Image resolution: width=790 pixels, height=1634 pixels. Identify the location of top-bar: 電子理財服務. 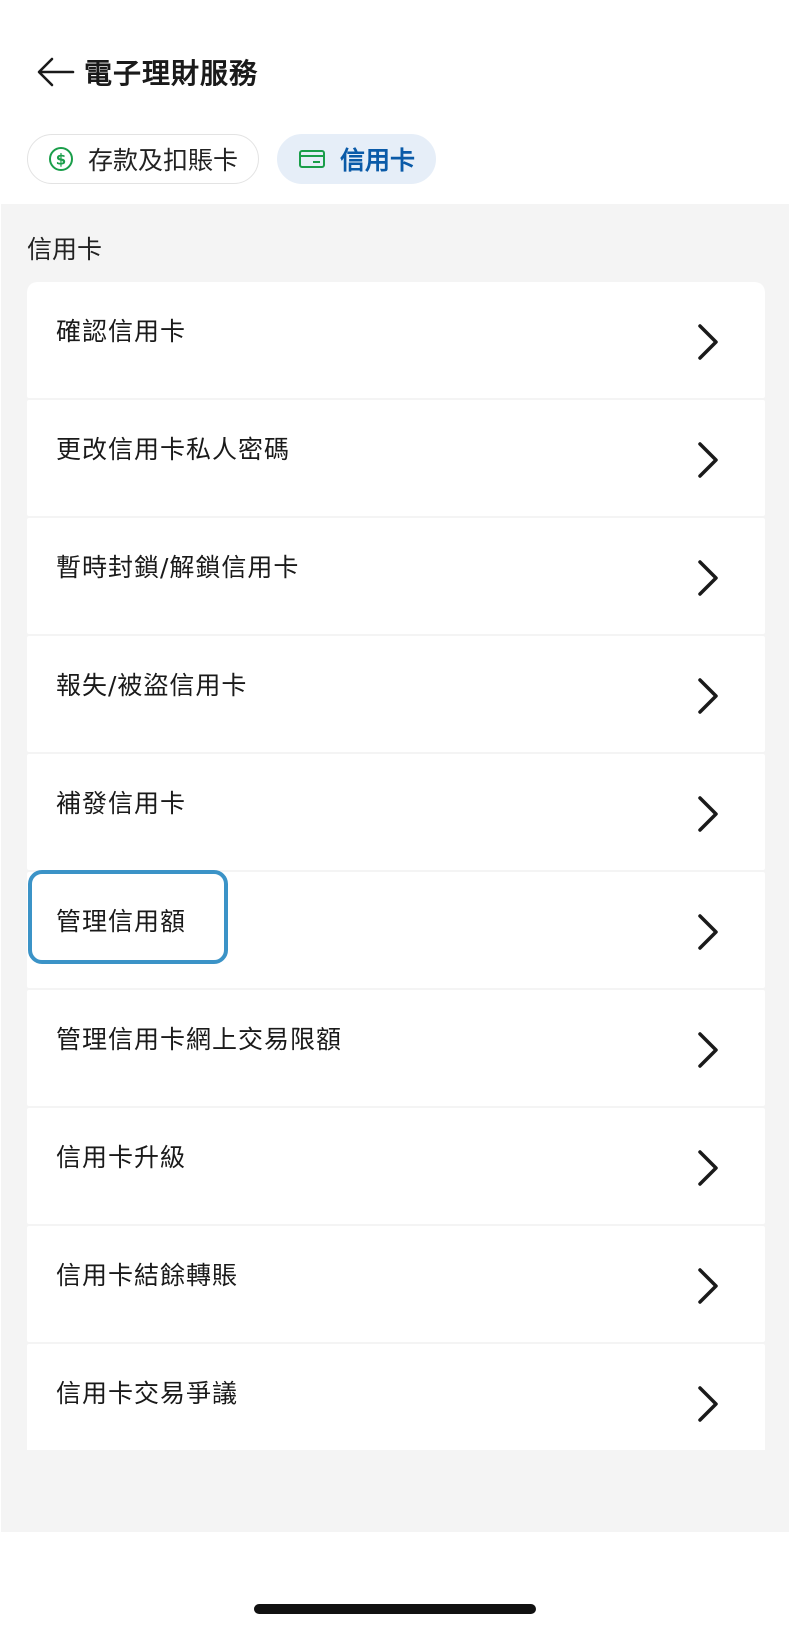
(395, 60).